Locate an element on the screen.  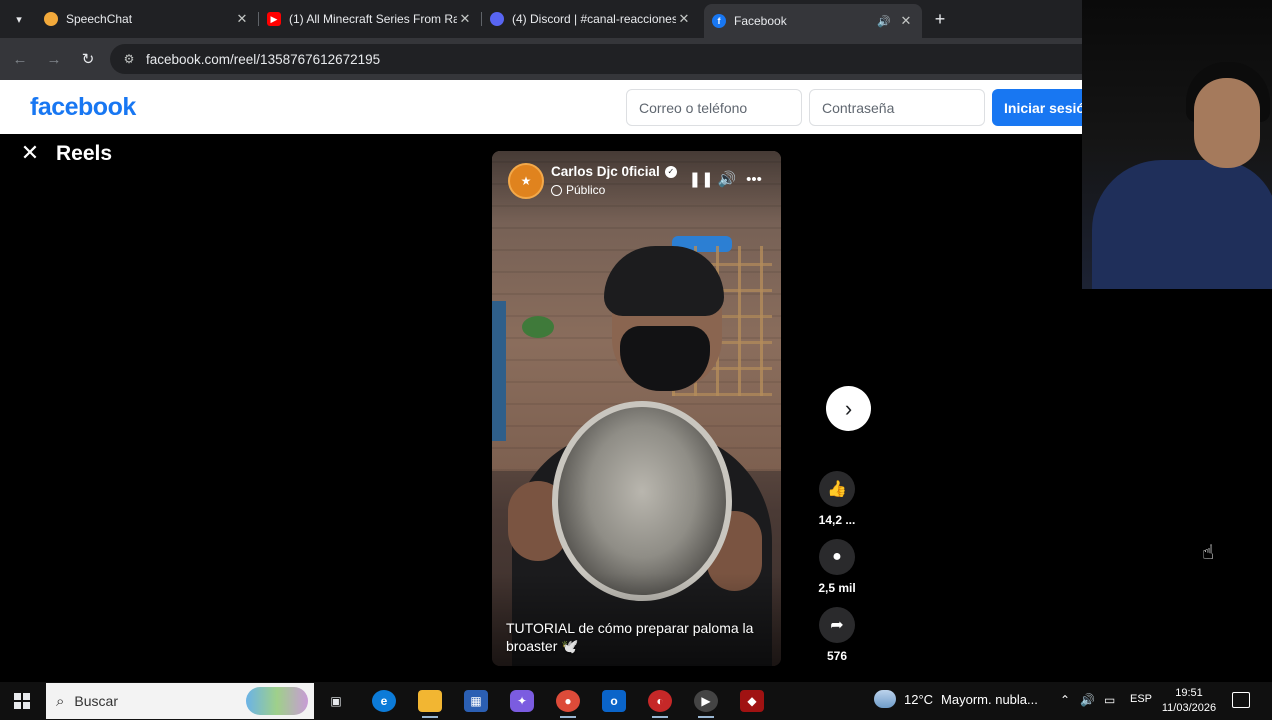
taskbar-search: ⌕ Buscar is located at coordinates (180, 701).